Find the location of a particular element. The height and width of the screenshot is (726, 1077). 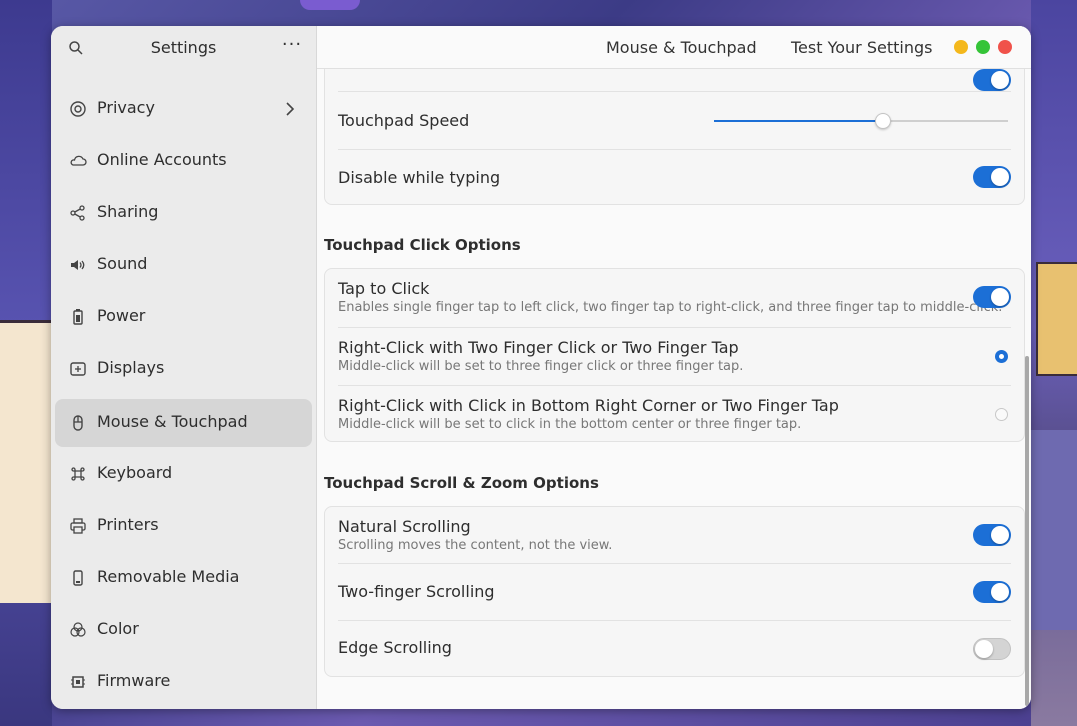

sidebar-item-firmware: Firmware is located at coordinates (183, 682).